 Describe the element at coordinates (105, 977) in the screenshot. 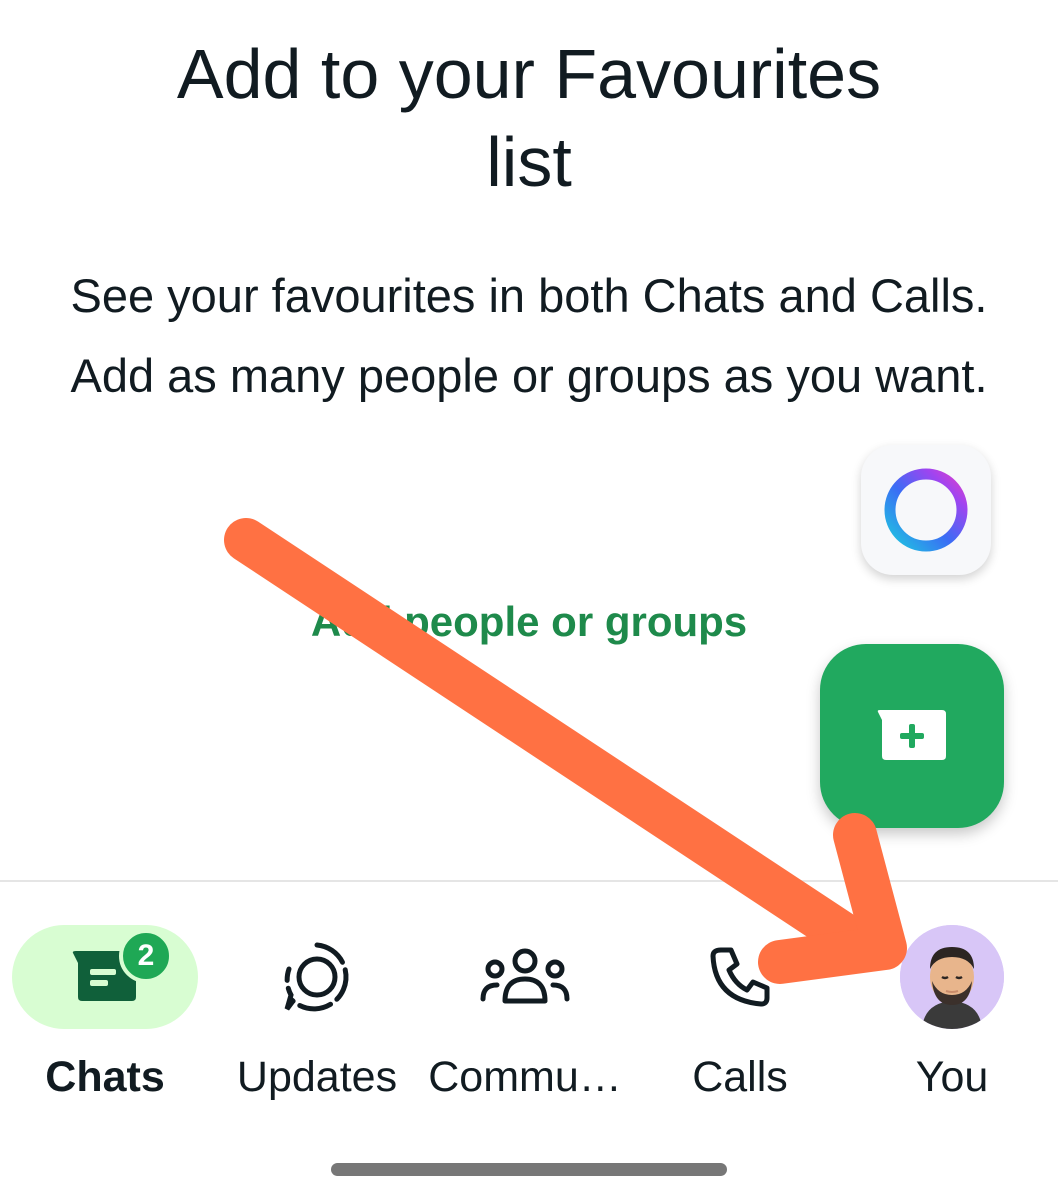

I see `chats-active-pill: 2` at that location.